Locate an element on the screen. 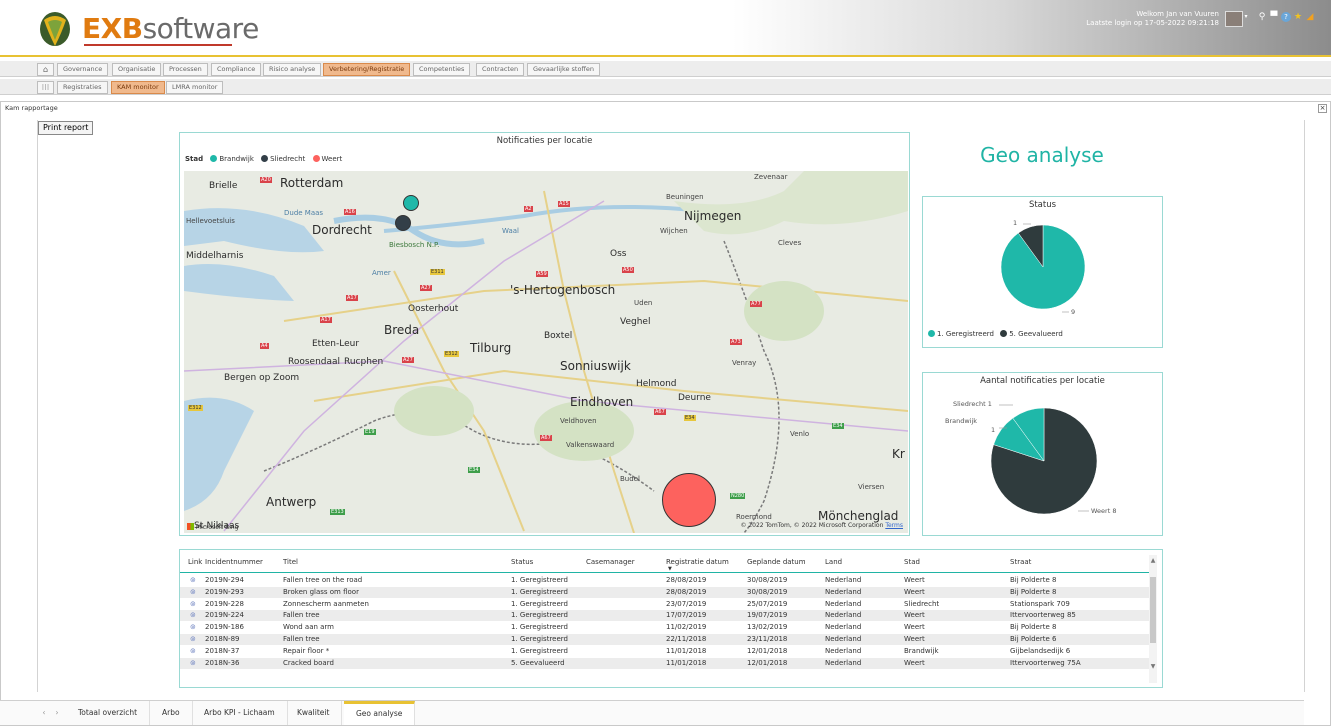 This screenshot has width=1331, height=726. map-bubble-brandwijk is located at coordinates (411, 203).